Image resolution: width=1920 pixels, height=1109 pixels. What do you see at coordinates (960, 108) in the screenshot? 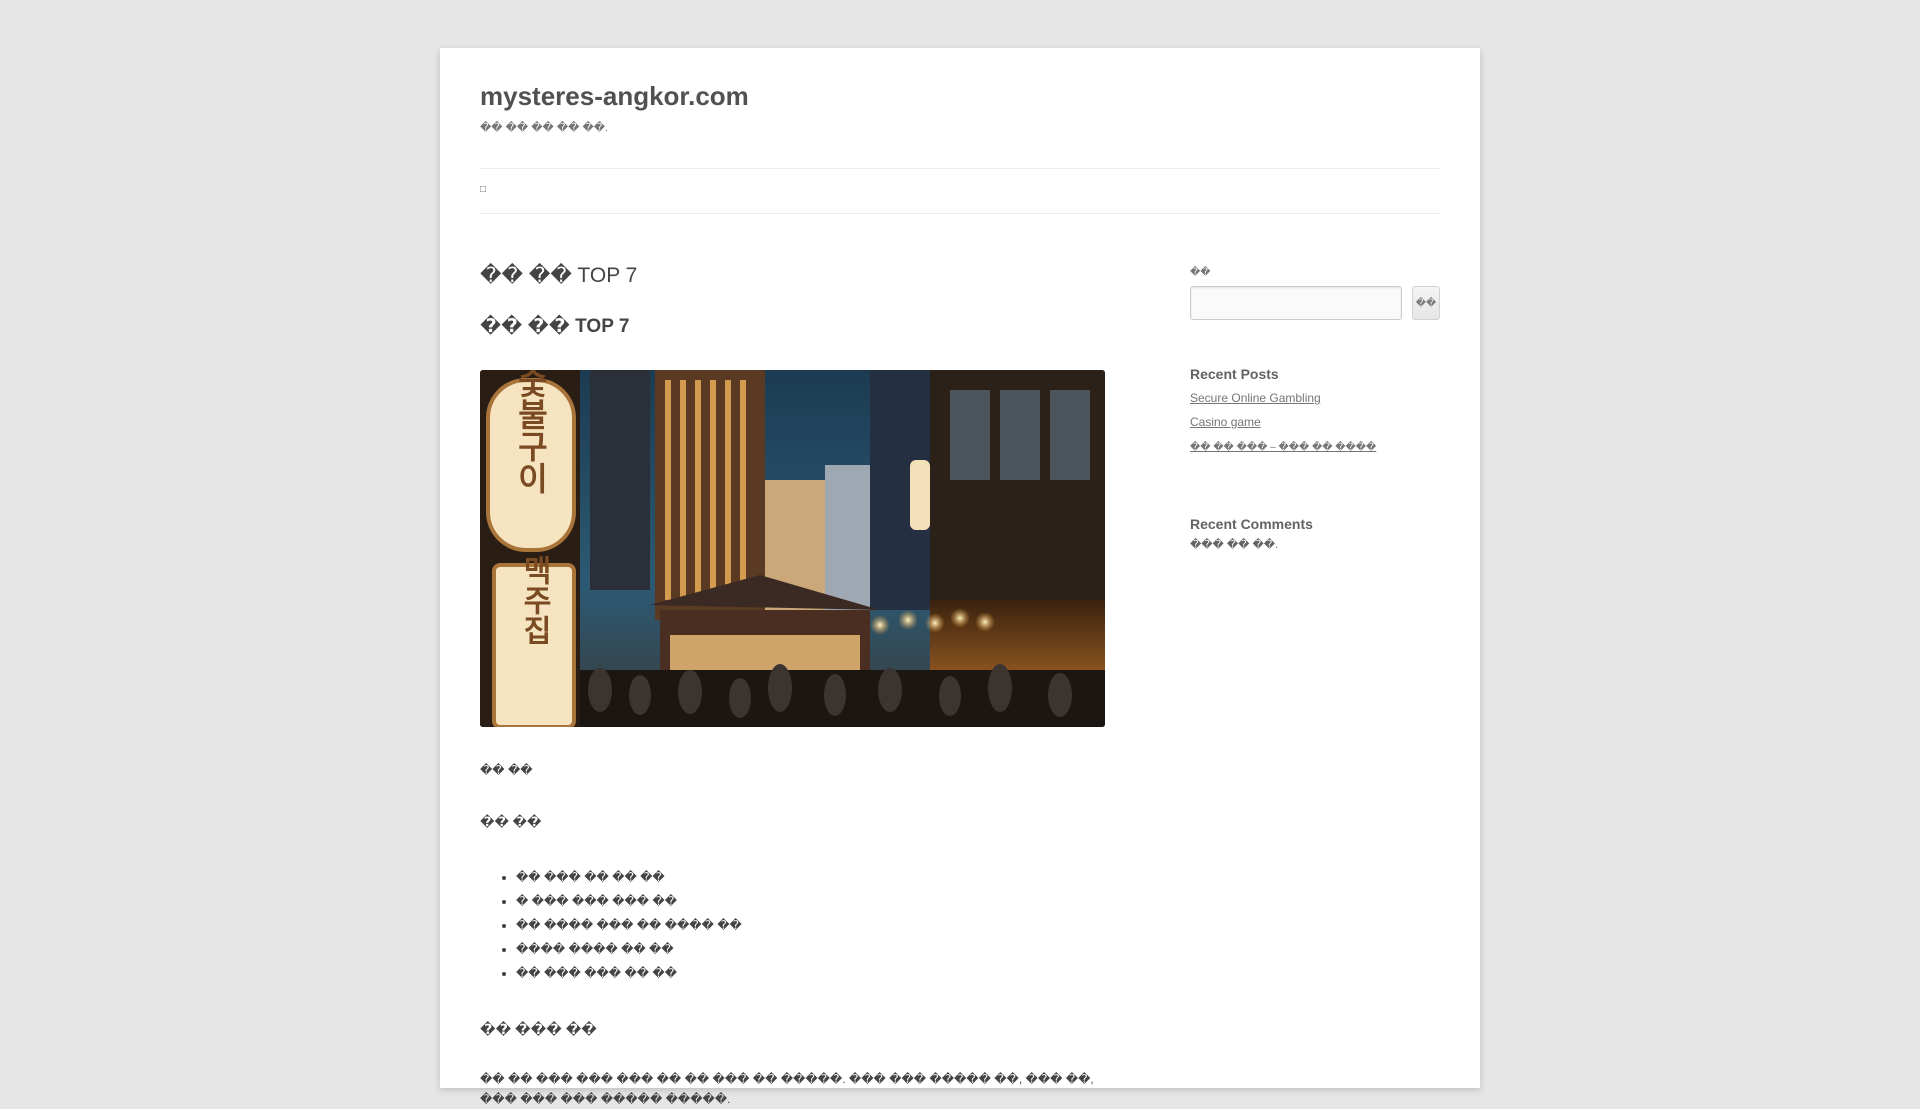
I see `site-header: mysteres-angkor.com �� �� �� �� ��.` at bounding box center [960, 108].